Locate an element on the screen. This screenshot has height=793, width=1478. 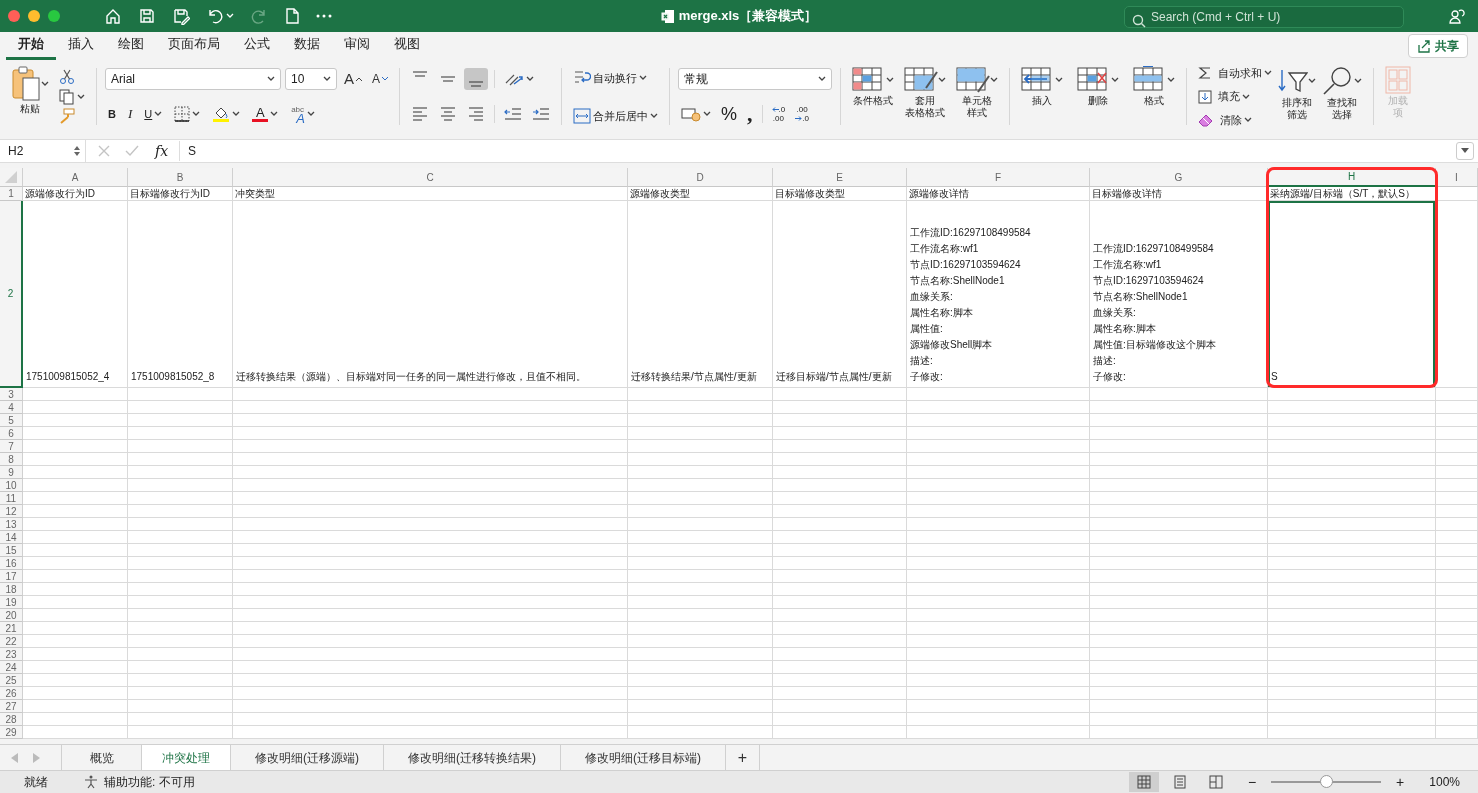
row-header: 17 is located at coordinates (11, 576).